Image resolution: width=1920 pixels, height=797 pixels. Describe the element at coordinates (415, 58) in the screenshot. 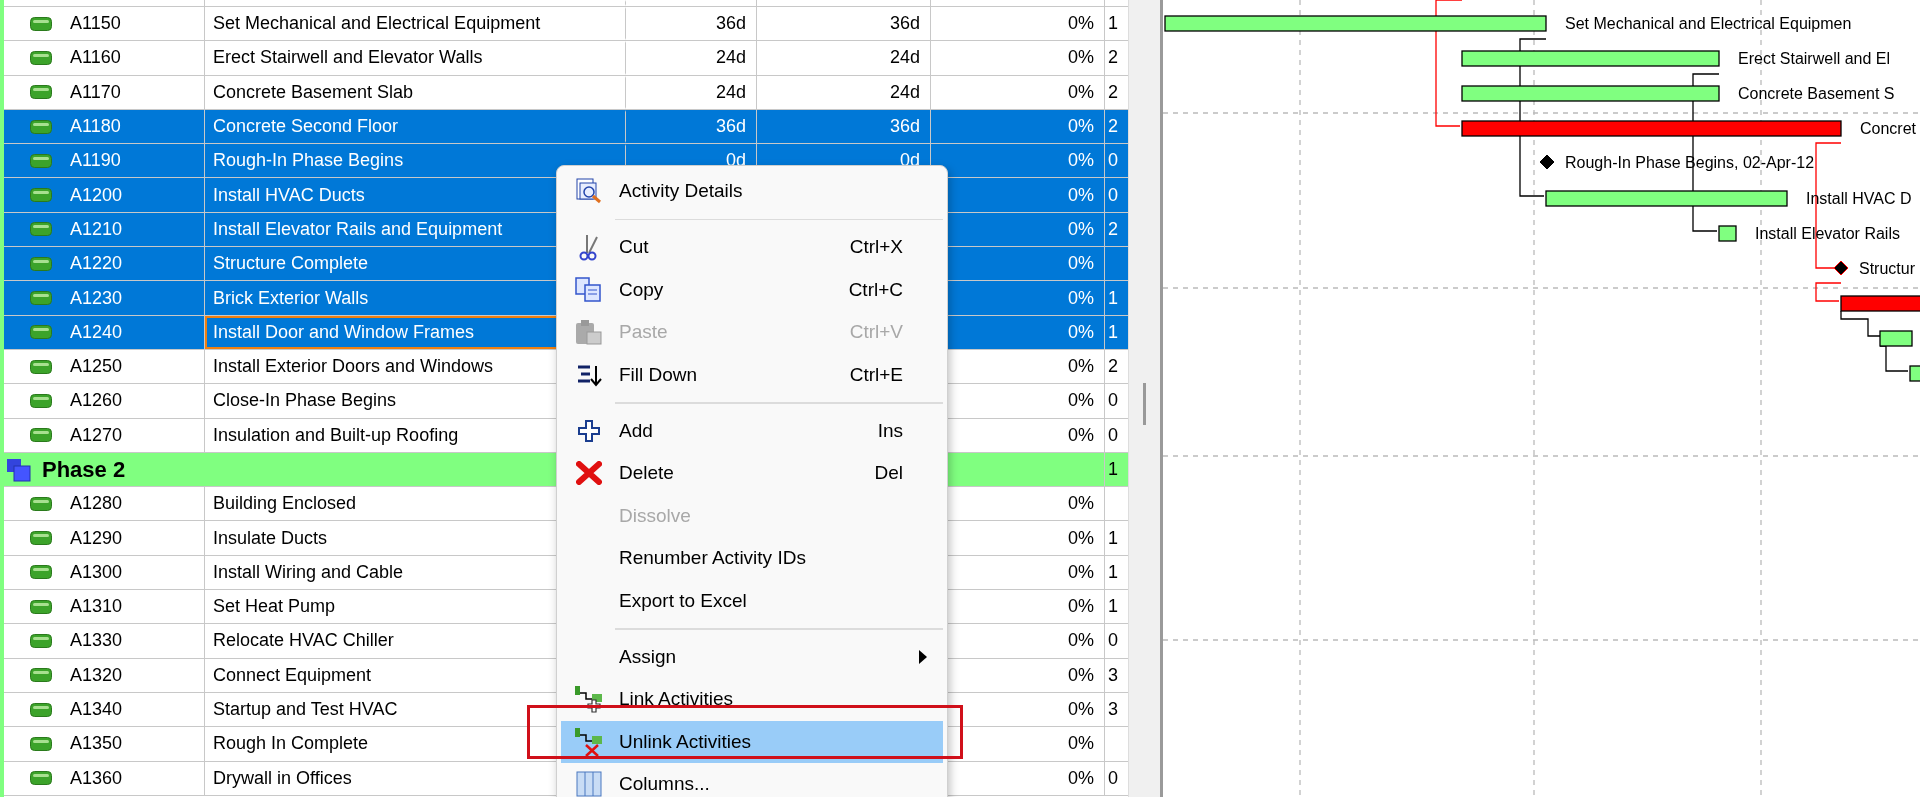

I see `table-cell: Erect Stairwell and Elevator Walls` at that location.